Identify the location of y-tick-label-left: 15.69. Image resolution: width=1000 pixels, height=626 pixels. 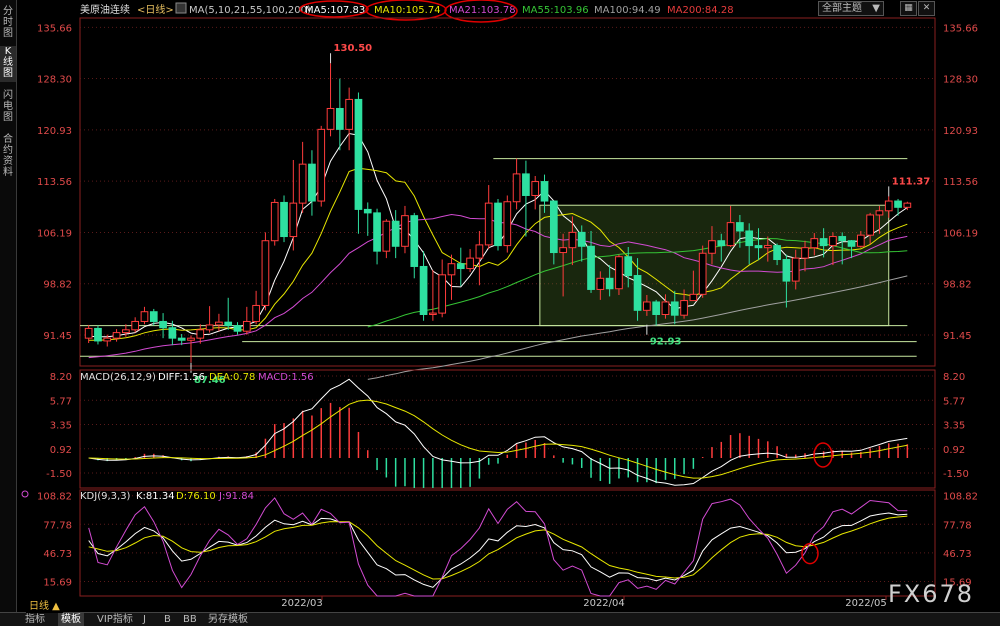
(57, 583).